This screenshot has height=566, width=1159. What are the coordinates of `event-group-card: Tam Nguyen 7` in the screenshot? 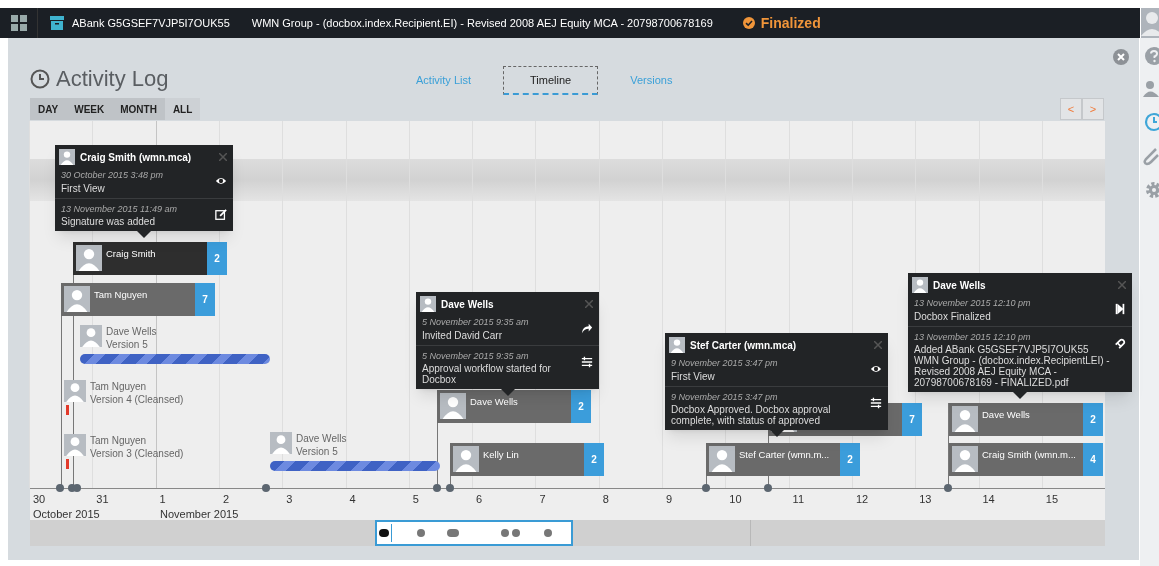 It's located at (138, 299).